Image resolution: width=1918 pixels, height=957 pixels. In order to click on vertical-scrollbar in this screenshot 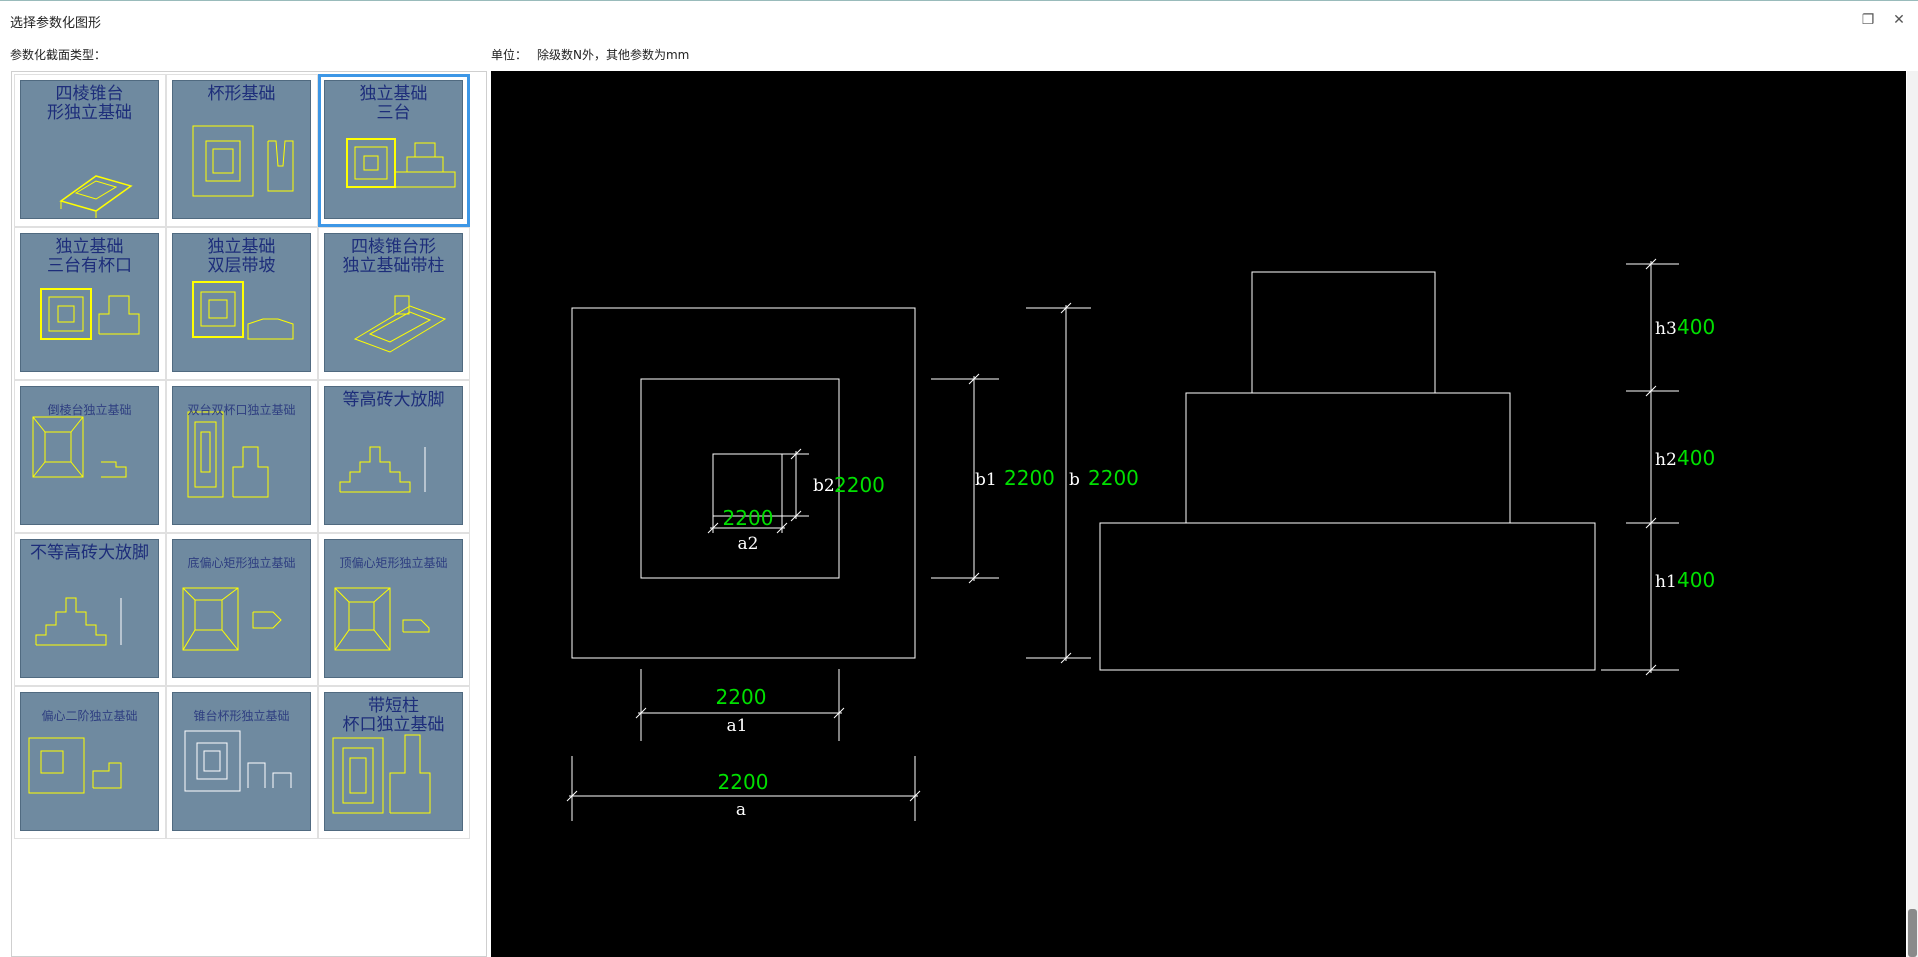, I will do `click(1912, 514)`.